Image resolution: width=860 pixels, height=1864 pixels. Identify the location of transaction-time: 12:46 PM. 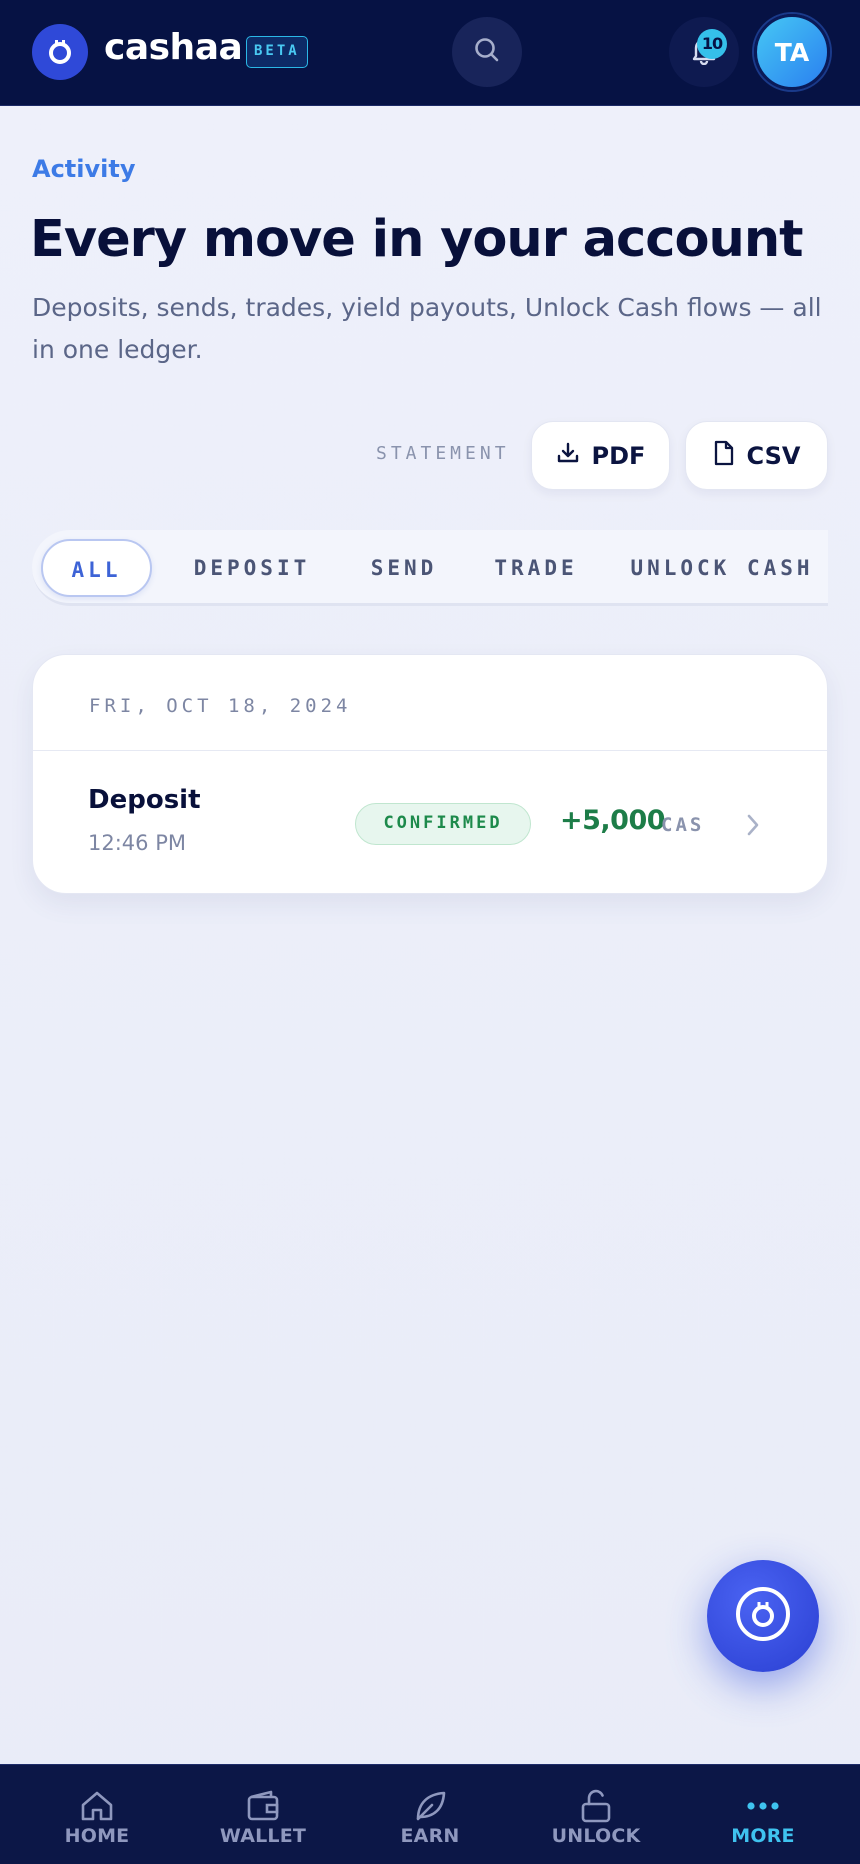
(137, 843).